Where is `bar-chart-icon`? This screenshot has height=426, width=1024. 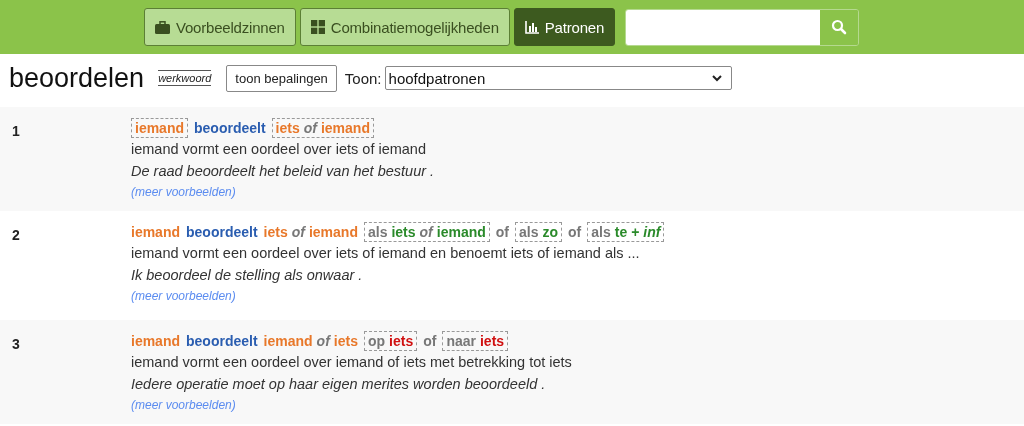 bar-chart-icon is located at coordinates (531, 27).